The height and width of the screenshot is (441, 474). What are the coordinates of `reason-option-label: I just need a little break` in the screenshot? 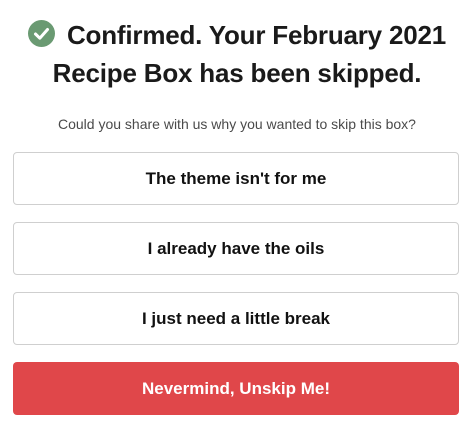 It's located at (235, 318).